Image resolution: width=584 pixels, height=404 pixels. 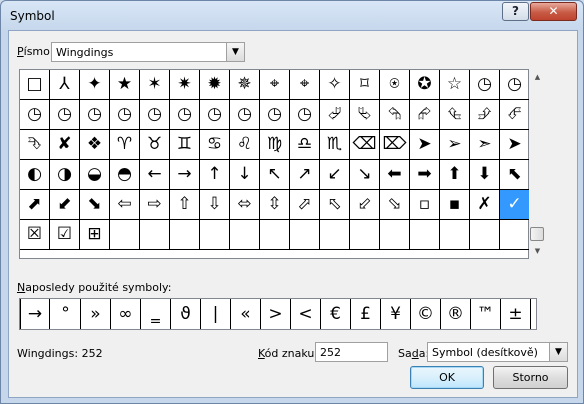 What do you see at coordinates (95, 175) in the screenshot?
I see `symbol-cell: ◒` at bounding box center [95, 175].